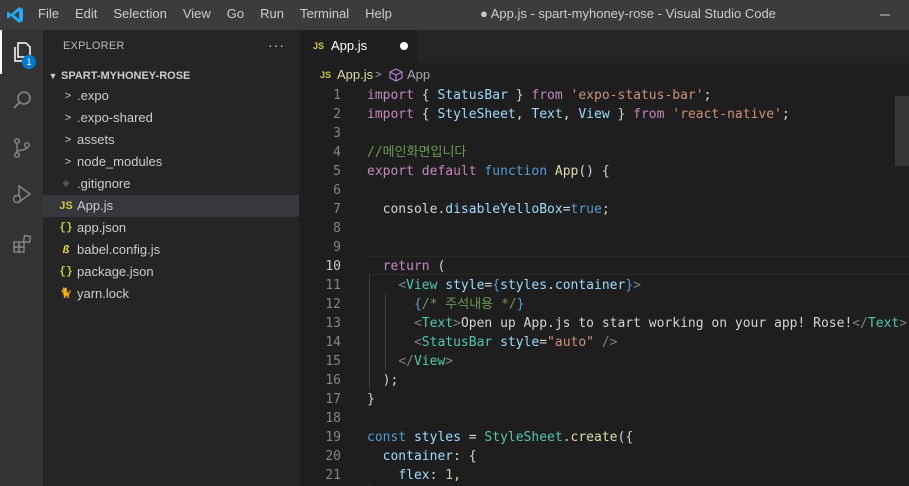 This screenshot has height=486, width=909. What do you see at coordinates (465, 456) in the screenshot?
I see `code-token: : {` at bounding box center [465, 456].